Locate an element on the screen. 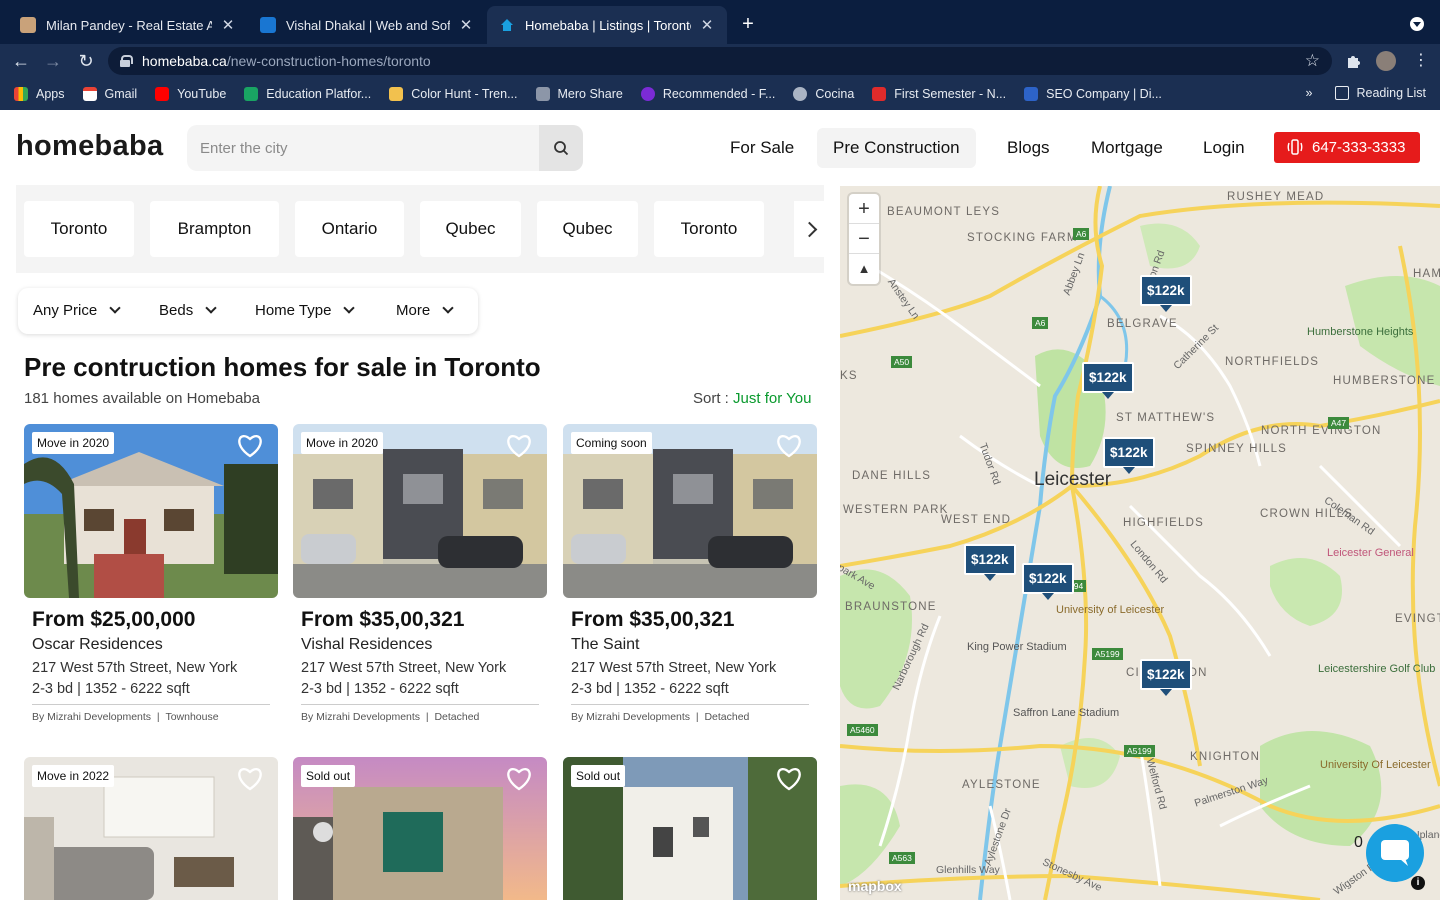 Image resolution: width=1440 pixels, height=900 pixels. call-button: 647-333-3333 is located at coordinates (1347, 147).